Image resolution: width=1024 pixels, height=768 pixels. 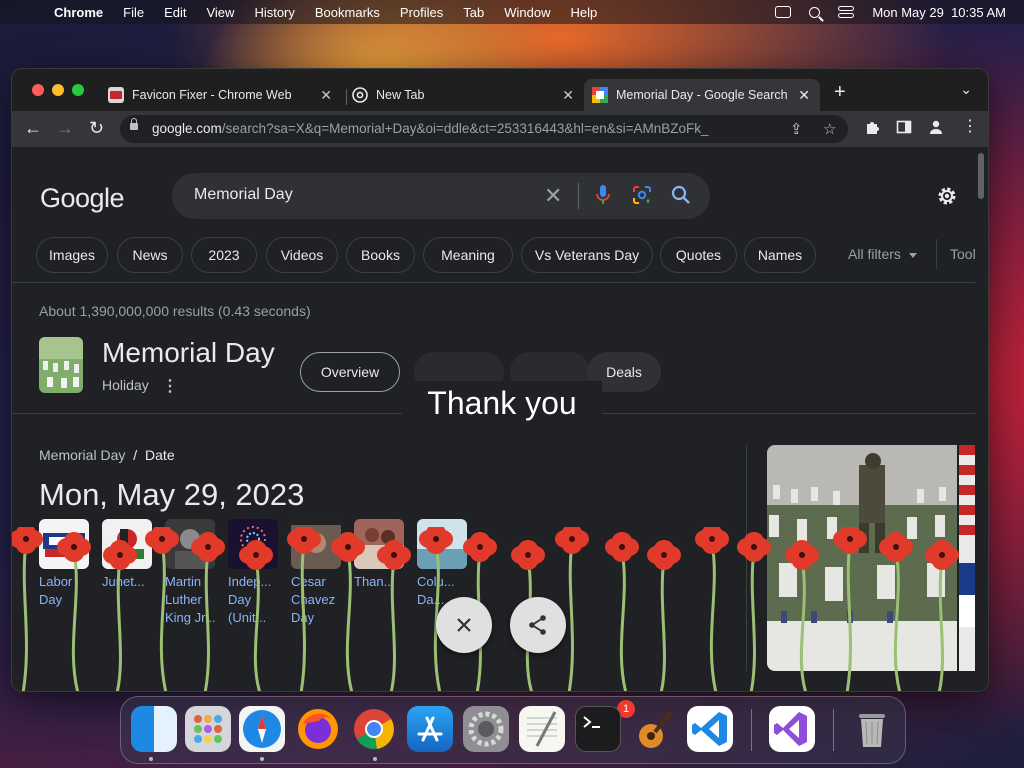 What do you see at coordinates (175, 12) in the screenshot?
I see `menu-edit: Edit` at bounding box center [175, 12].